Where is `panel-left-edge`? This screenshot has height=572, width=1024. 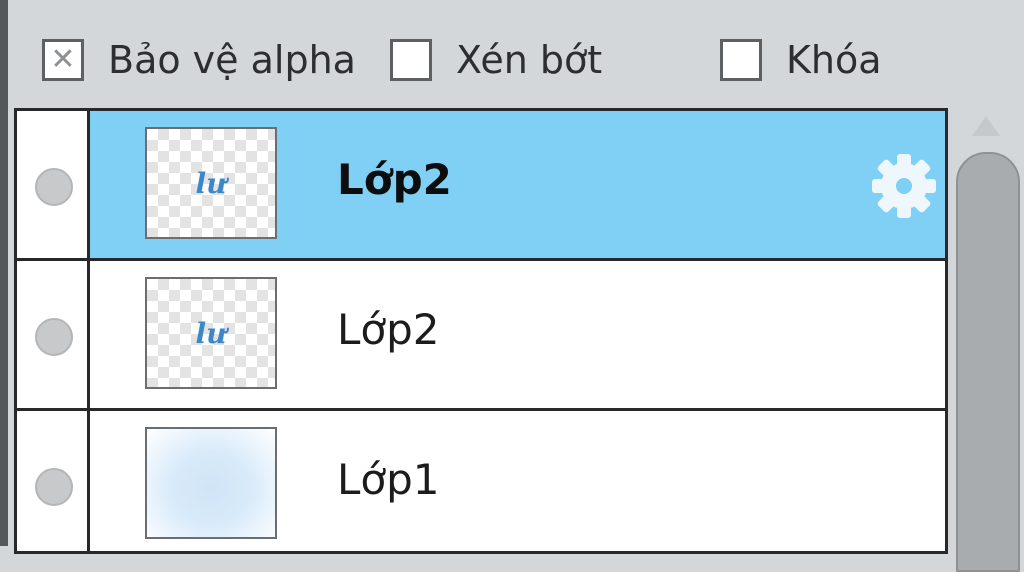 panel-left-edge is located at coordinates (4, 273).